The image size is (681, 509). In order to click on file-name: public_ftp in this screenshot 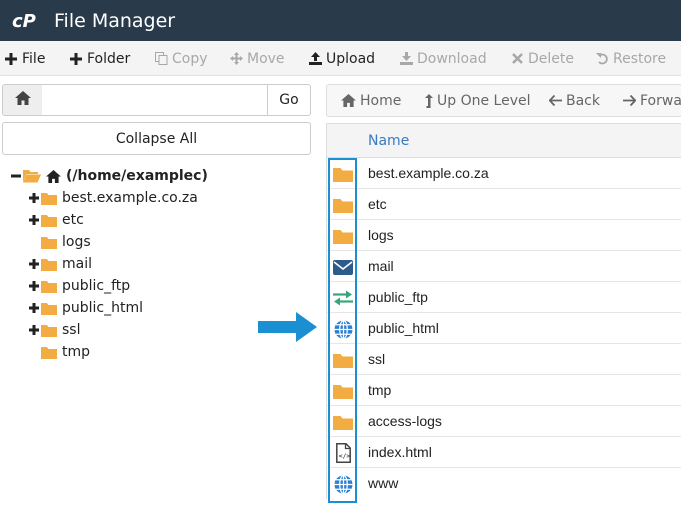, I will do `click(398, 297)`.